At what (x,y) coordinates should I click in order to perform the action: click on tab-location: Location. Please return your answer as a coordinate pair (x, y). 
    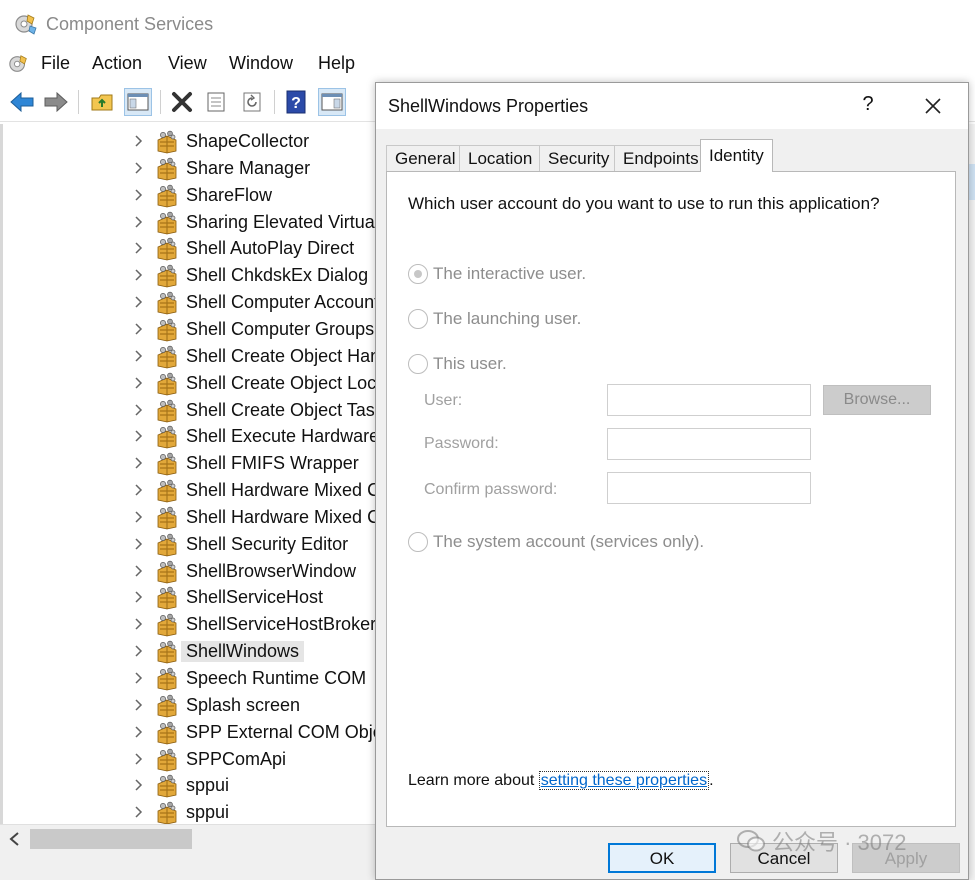
    Looking at the image, I should click on (500, 158).